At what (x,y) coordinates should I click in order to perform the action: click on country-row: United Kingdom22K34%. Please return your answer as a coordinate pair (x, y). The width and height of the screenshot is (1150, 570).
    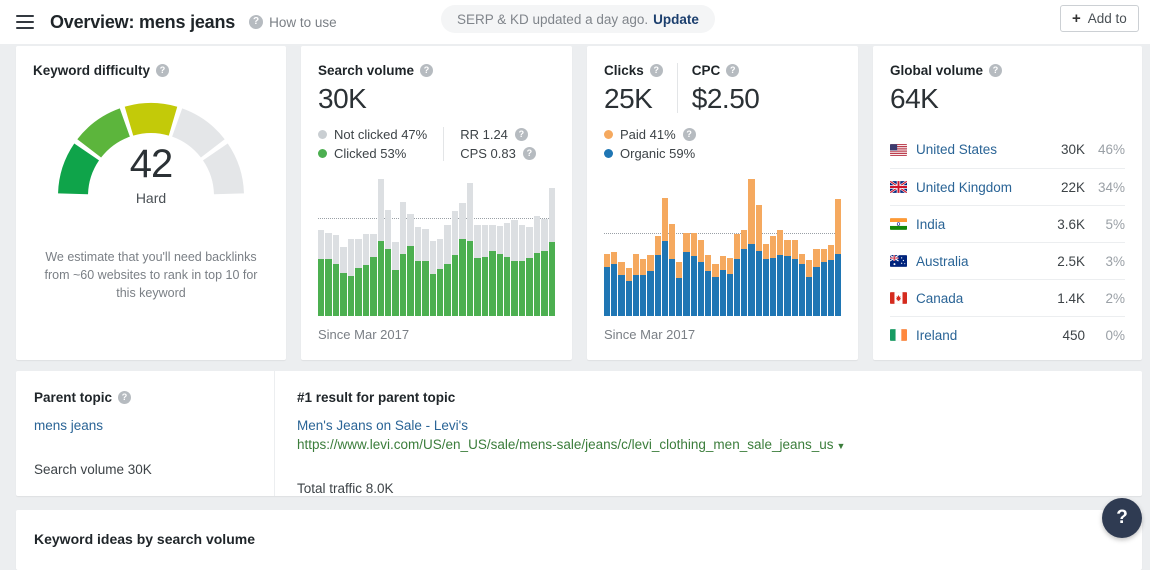
    Looking at the image, I should click on (1007, 186).